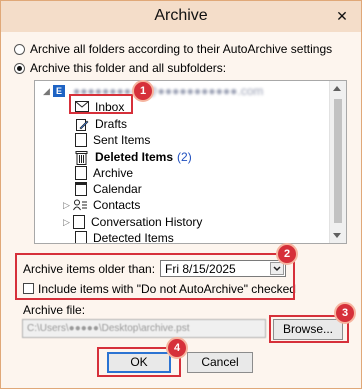  I want to click on tree-item-archive: Archive, so click(104, 173).